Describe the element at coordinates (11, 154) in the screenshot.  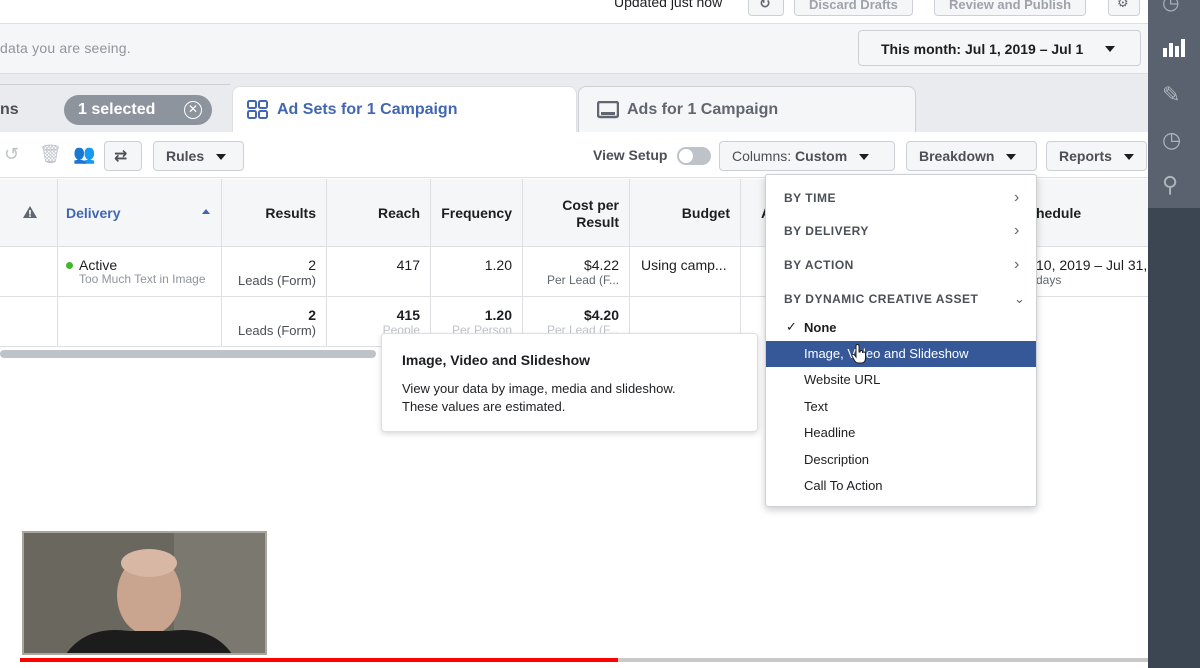
I see `undo-icon: ↺` at that location.